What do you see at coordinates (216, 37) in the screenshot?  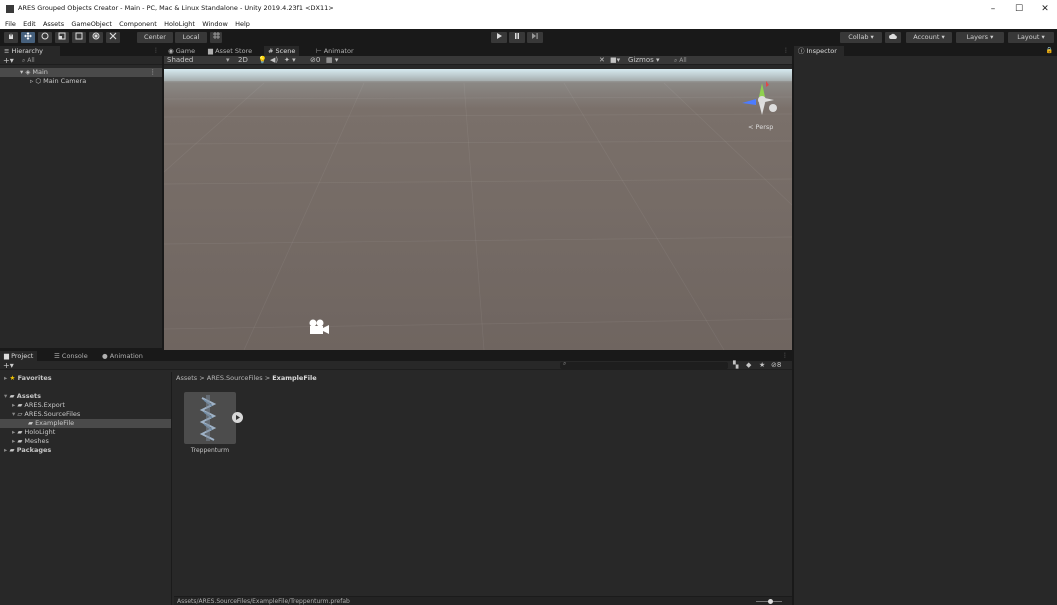 I see `grid-snap-button` at bounding box center [216, 37].